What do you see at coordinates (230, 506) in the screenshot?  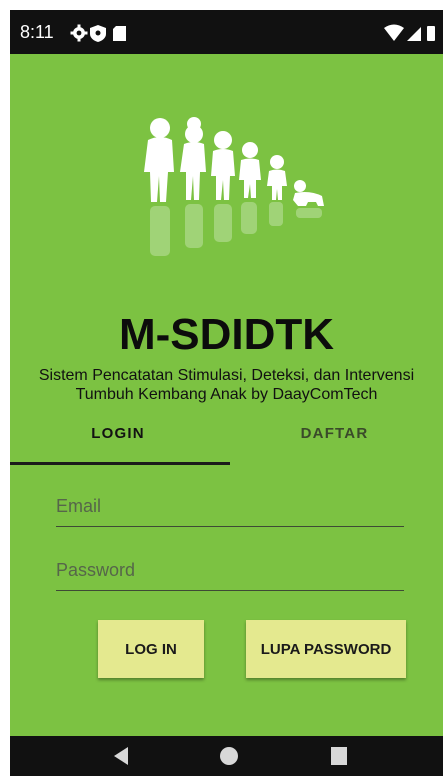 I see `email-field` at bounding box center [230, 506].